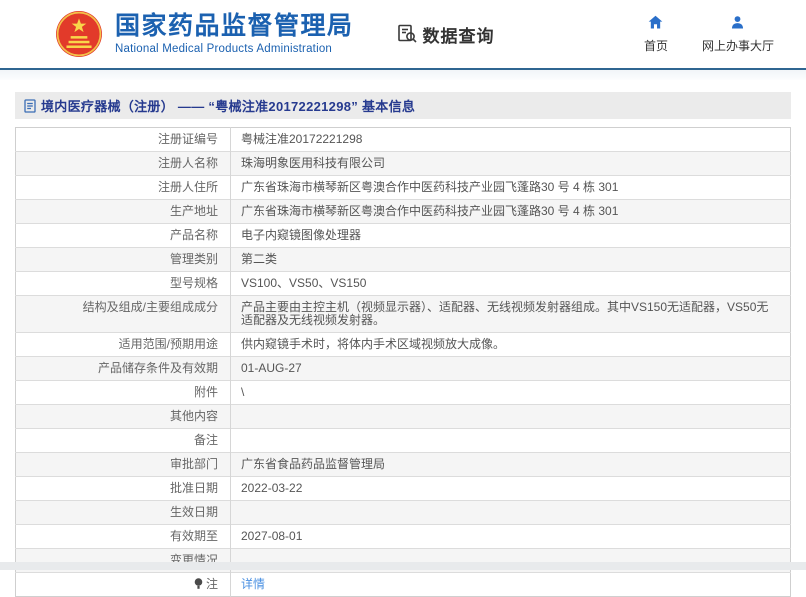 This screenshot has width=806, height=597. Describe the element at coordinates (510, 283) in the screenshot. I see `row-value: VS100、VS50、VS150` at that location.